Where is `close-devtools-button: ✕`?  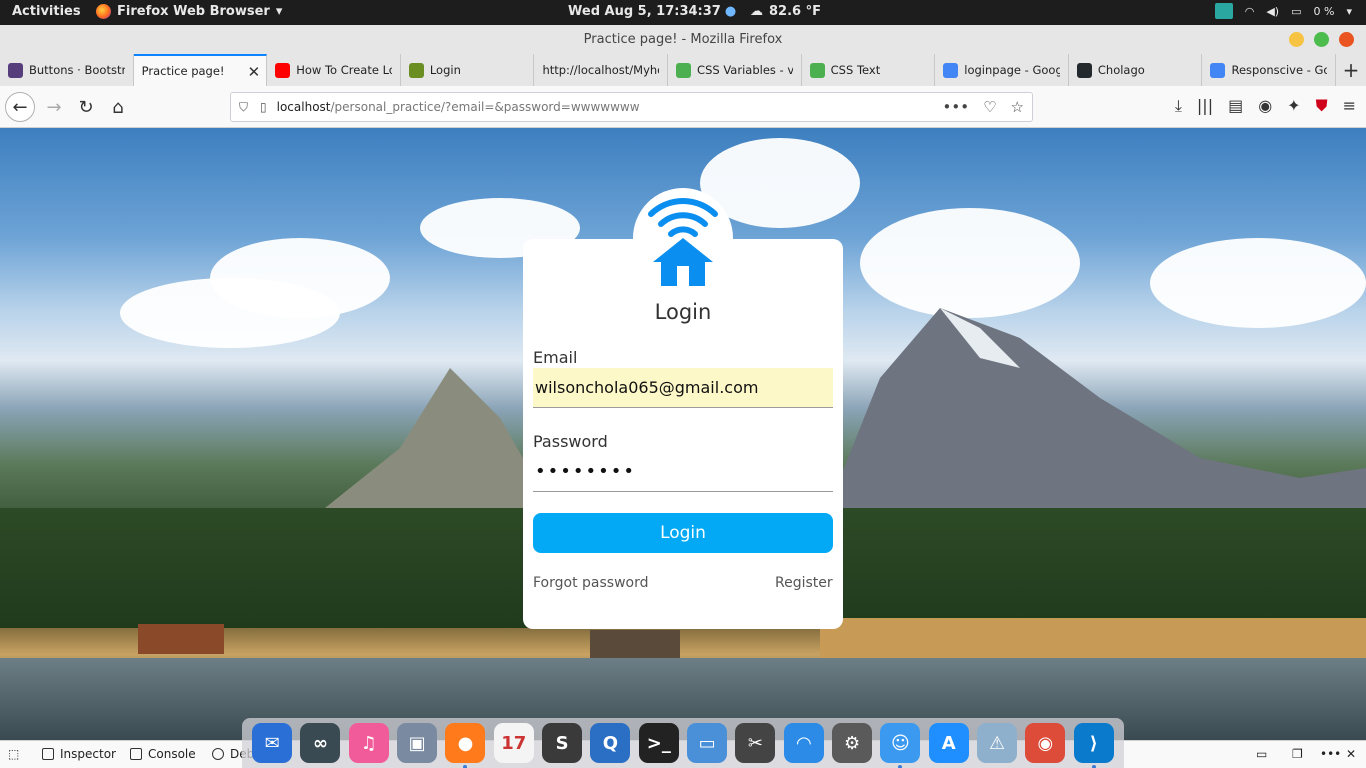
close-devtools-button: ✕ is located at coordinates (1351, 754).